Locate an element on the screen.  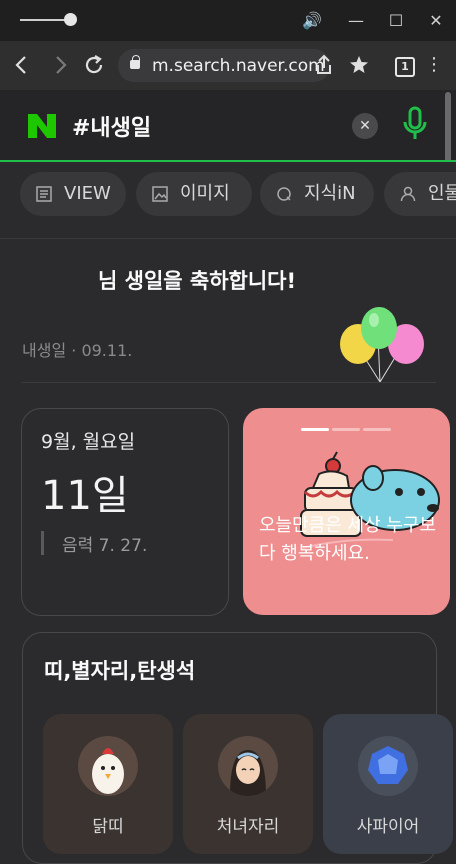
clear-search-button: ✕ is located at coordinates (365, 126).